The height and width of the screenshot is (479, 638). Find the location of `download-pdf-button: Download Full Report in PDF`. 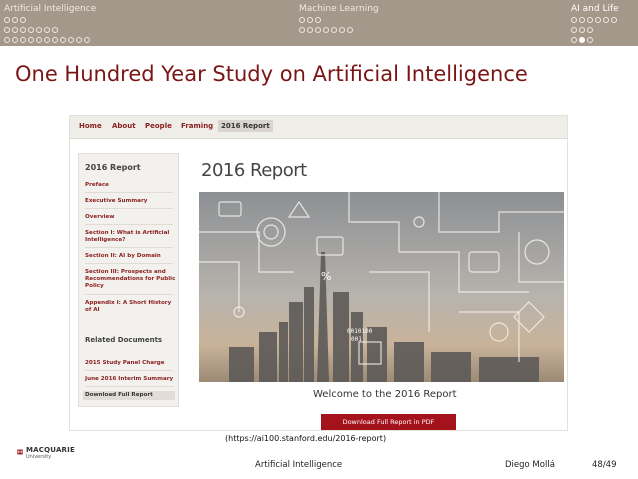

download-pdf-button: Download Full Report in PDF is located at coordinates (388, 422).